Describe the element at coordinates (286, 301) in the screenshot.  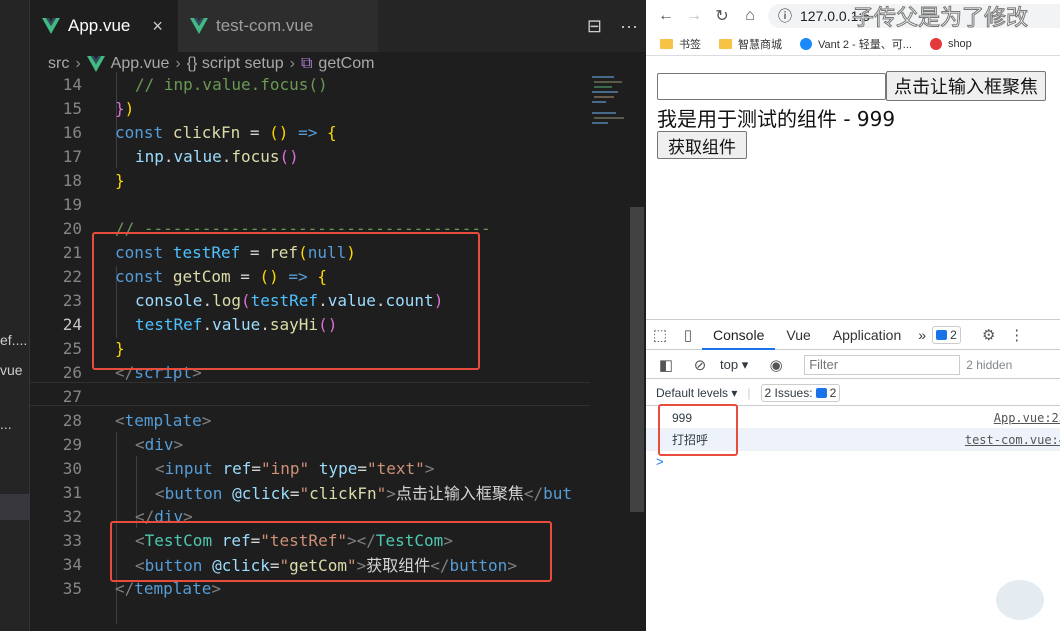
I see `annotation-box-script` at that location.